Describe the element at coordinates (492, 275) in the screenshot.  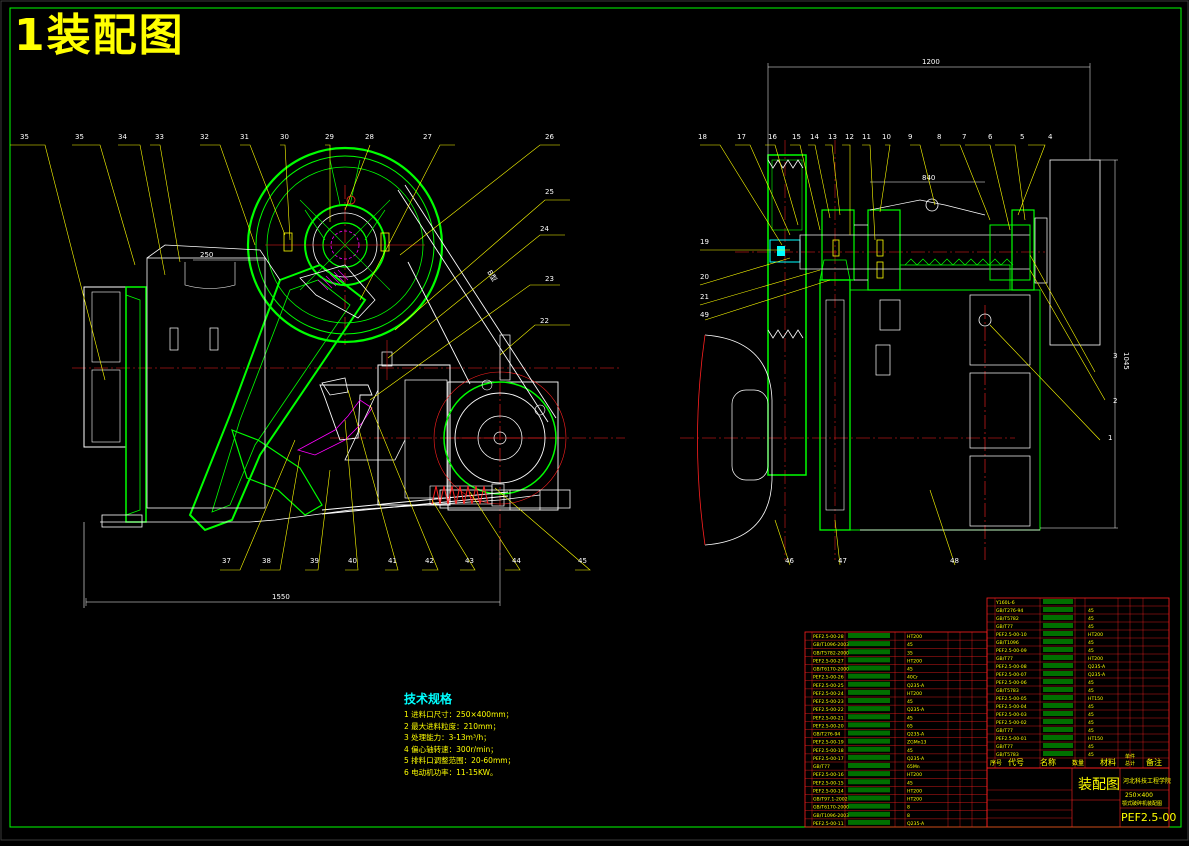
I see `belt-label: B型` at that location.